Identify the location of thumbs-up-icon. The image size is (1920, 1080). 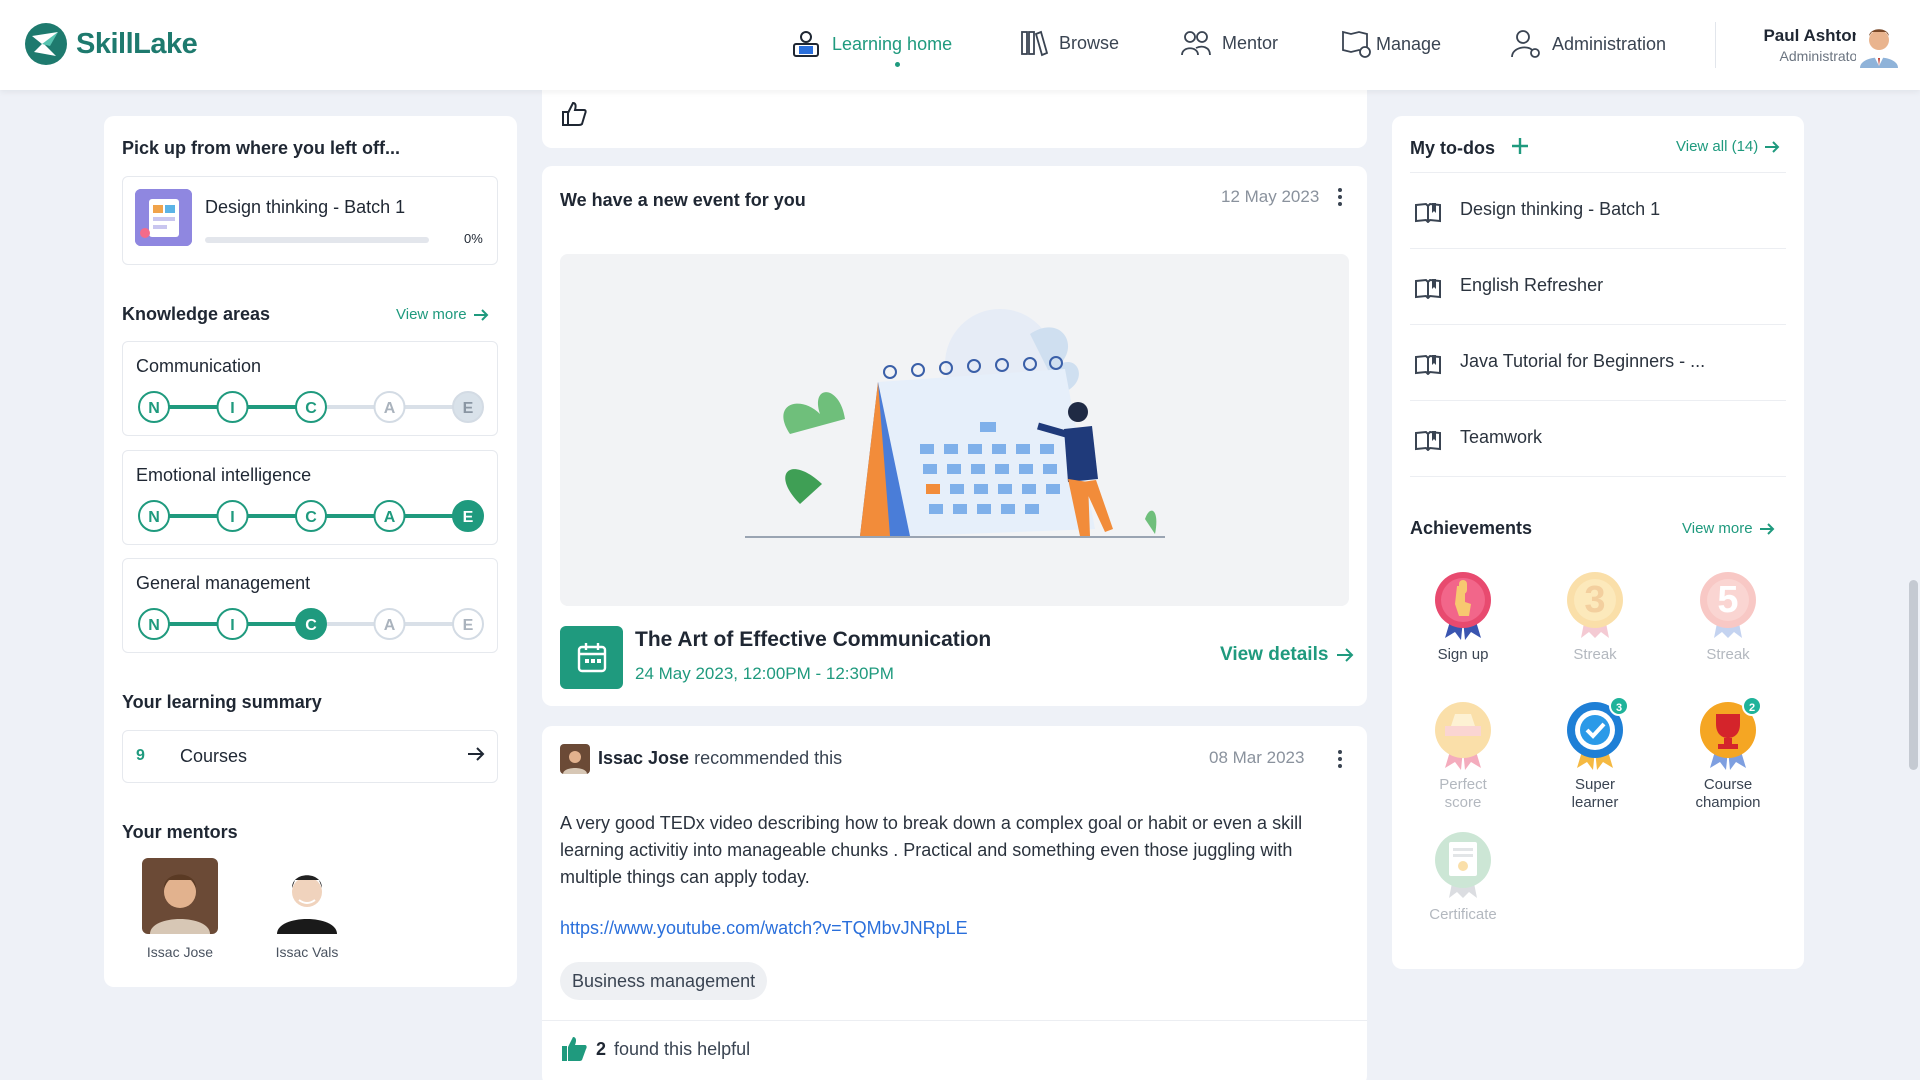
(574, 114).